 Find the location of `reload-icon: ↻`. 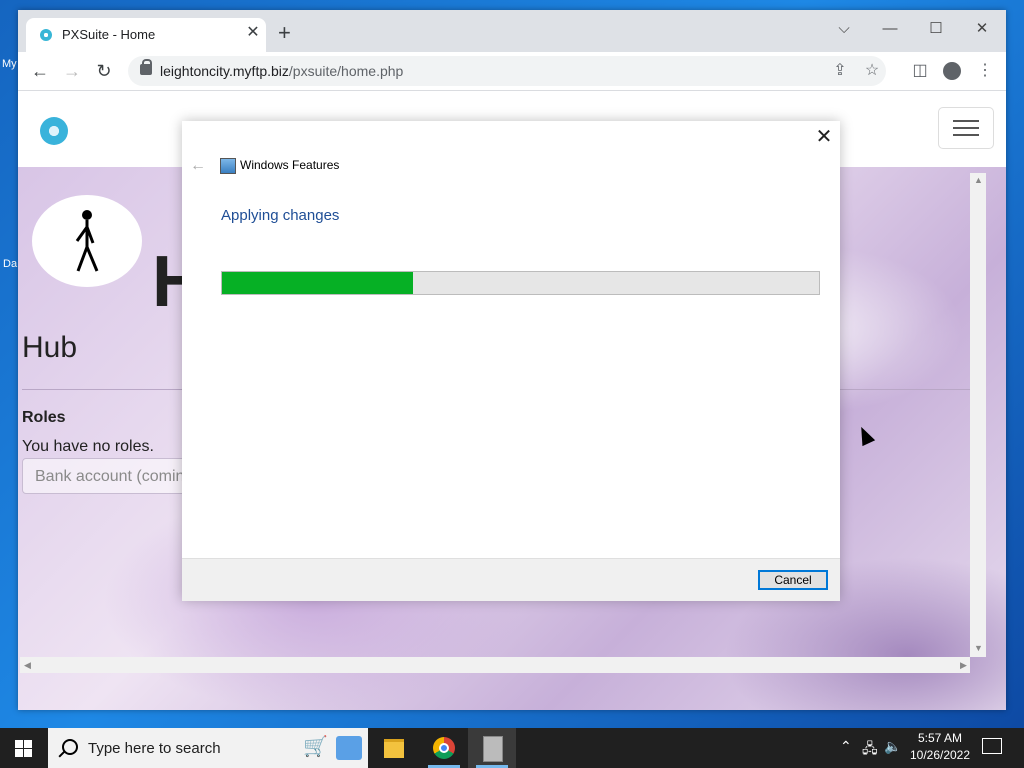

reload-icon: ↻ is located at coordinates (104, 71).